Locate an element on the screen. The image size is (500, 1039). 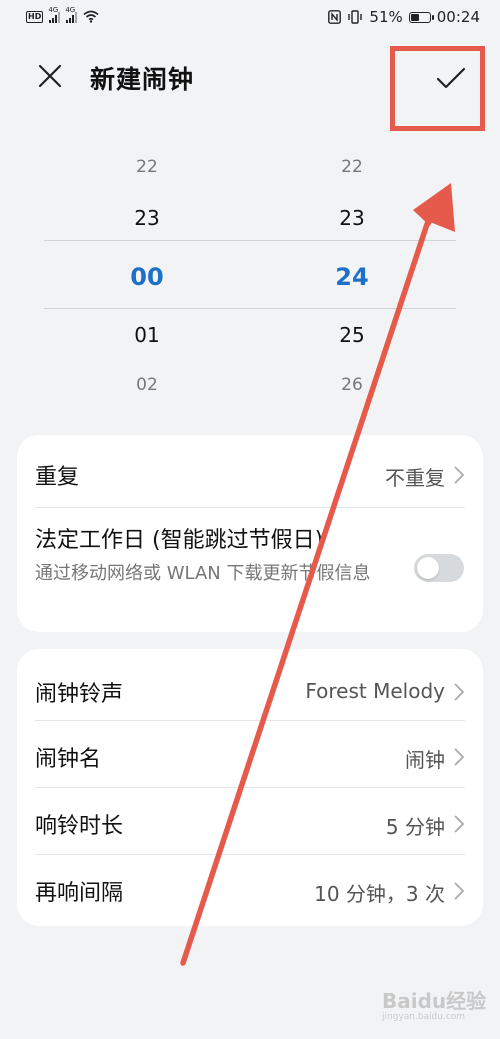
watermark-brand: Baidu经验 is located at coordinates (434, 1001).